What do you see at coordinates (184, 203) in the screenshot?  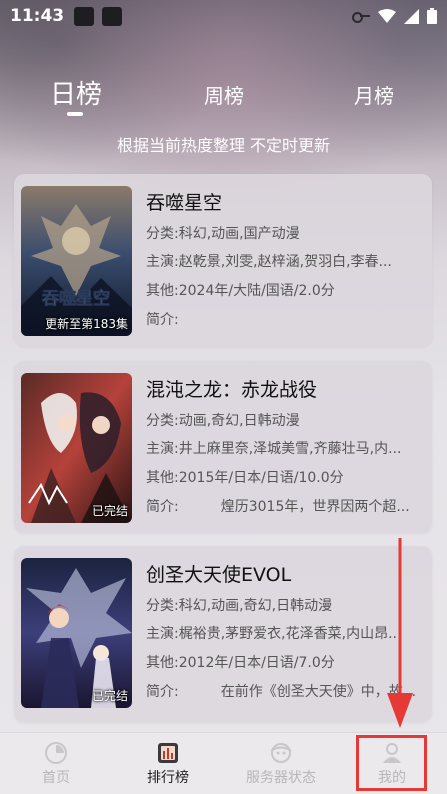 I see `item-title: 吞噬星空` at bounding box center [184, 203].